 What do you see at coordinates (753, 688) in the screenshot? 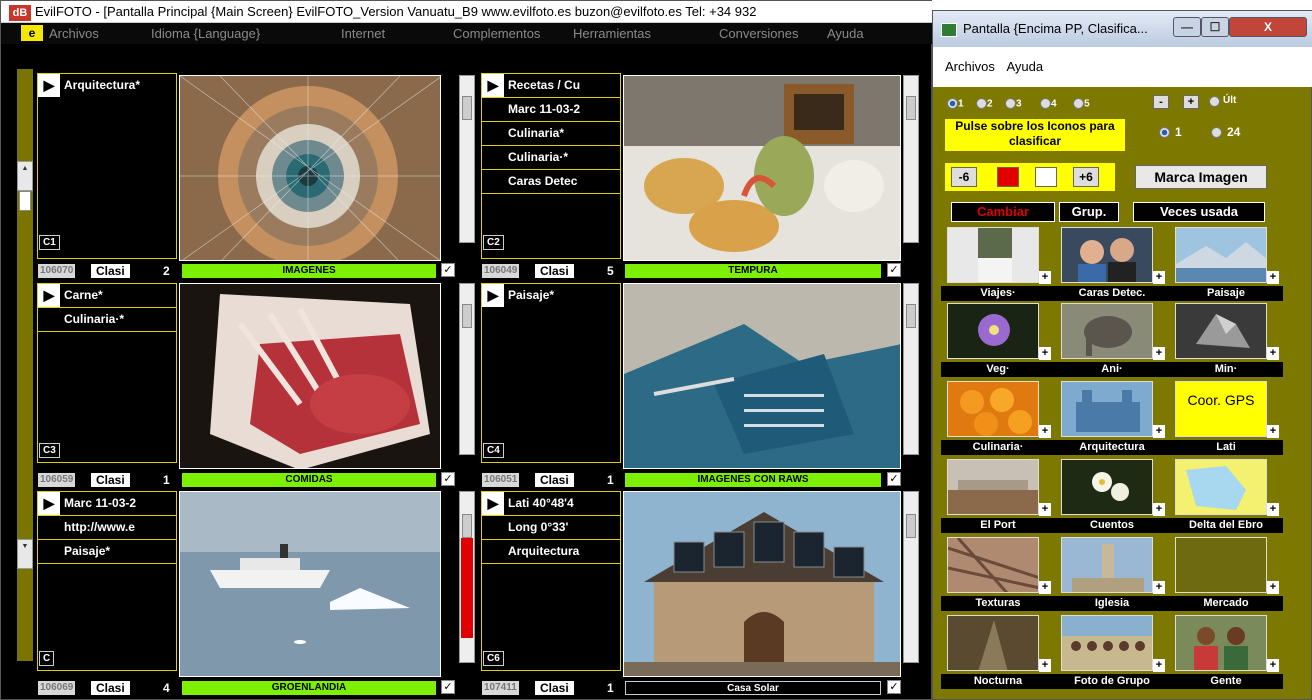
I see `group-label: Casa Solar` at bounding box center [753, 688].